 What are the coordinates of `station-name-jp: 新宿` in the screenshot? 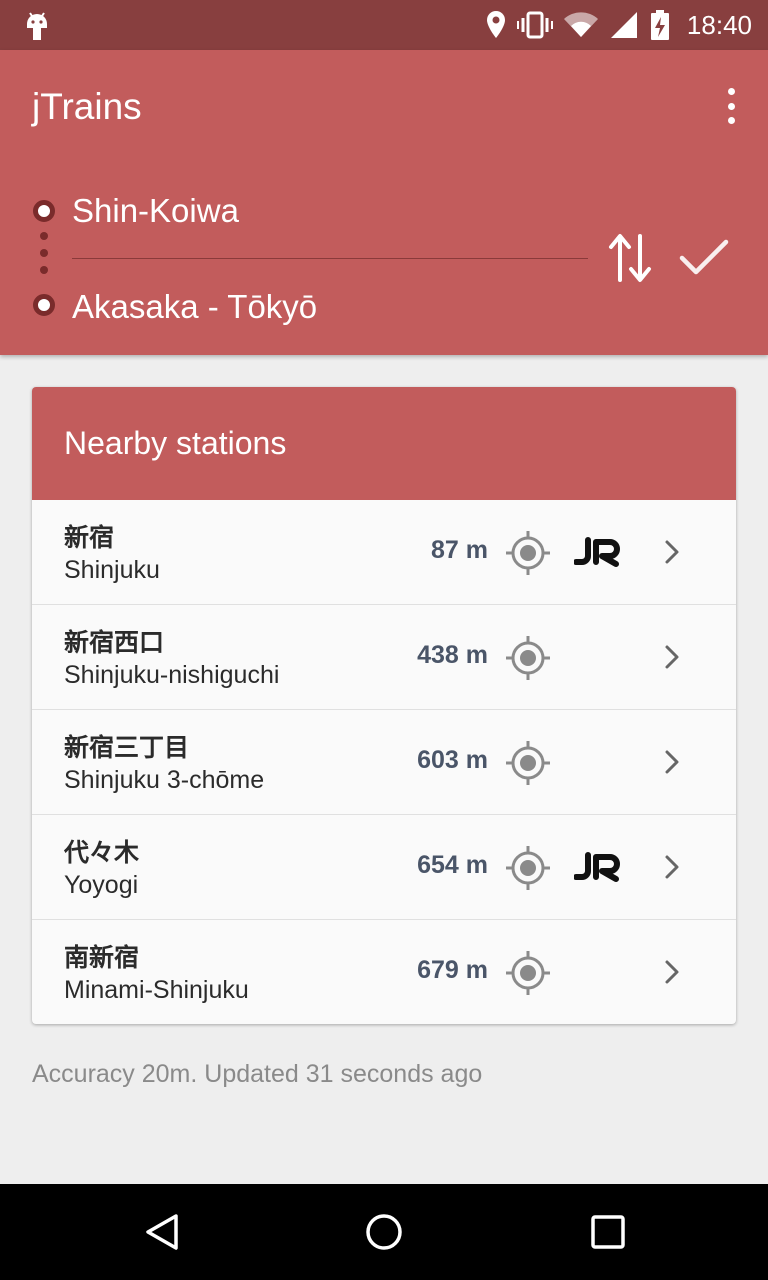 It's located at (89, 537).